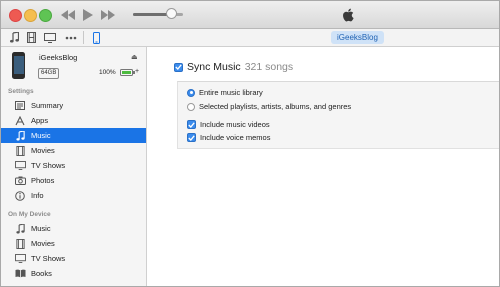 Image resolution: width=500 pixels, height=287 pixels. What do you see at coordinates (73, 135) in the screenshot?
I see `sidebar-item-music: Music` at bounding box center [73, 135].